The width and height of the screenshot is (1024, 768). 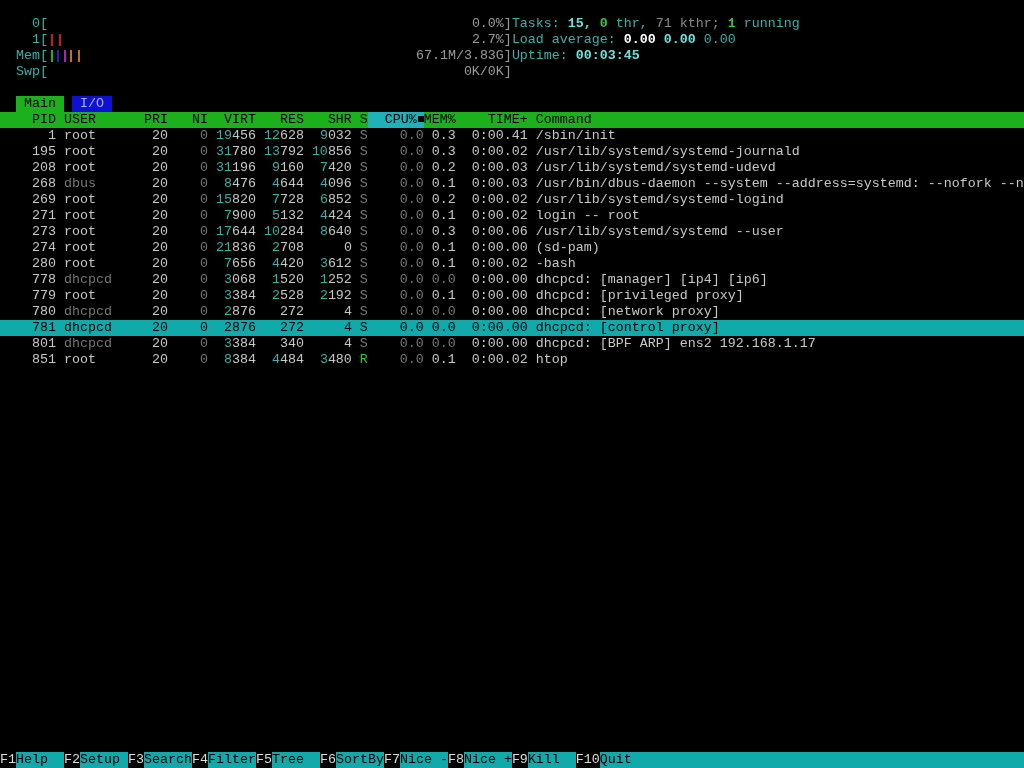 I want to click on memory-cell-text: 8640, so click(x=335, y=232).